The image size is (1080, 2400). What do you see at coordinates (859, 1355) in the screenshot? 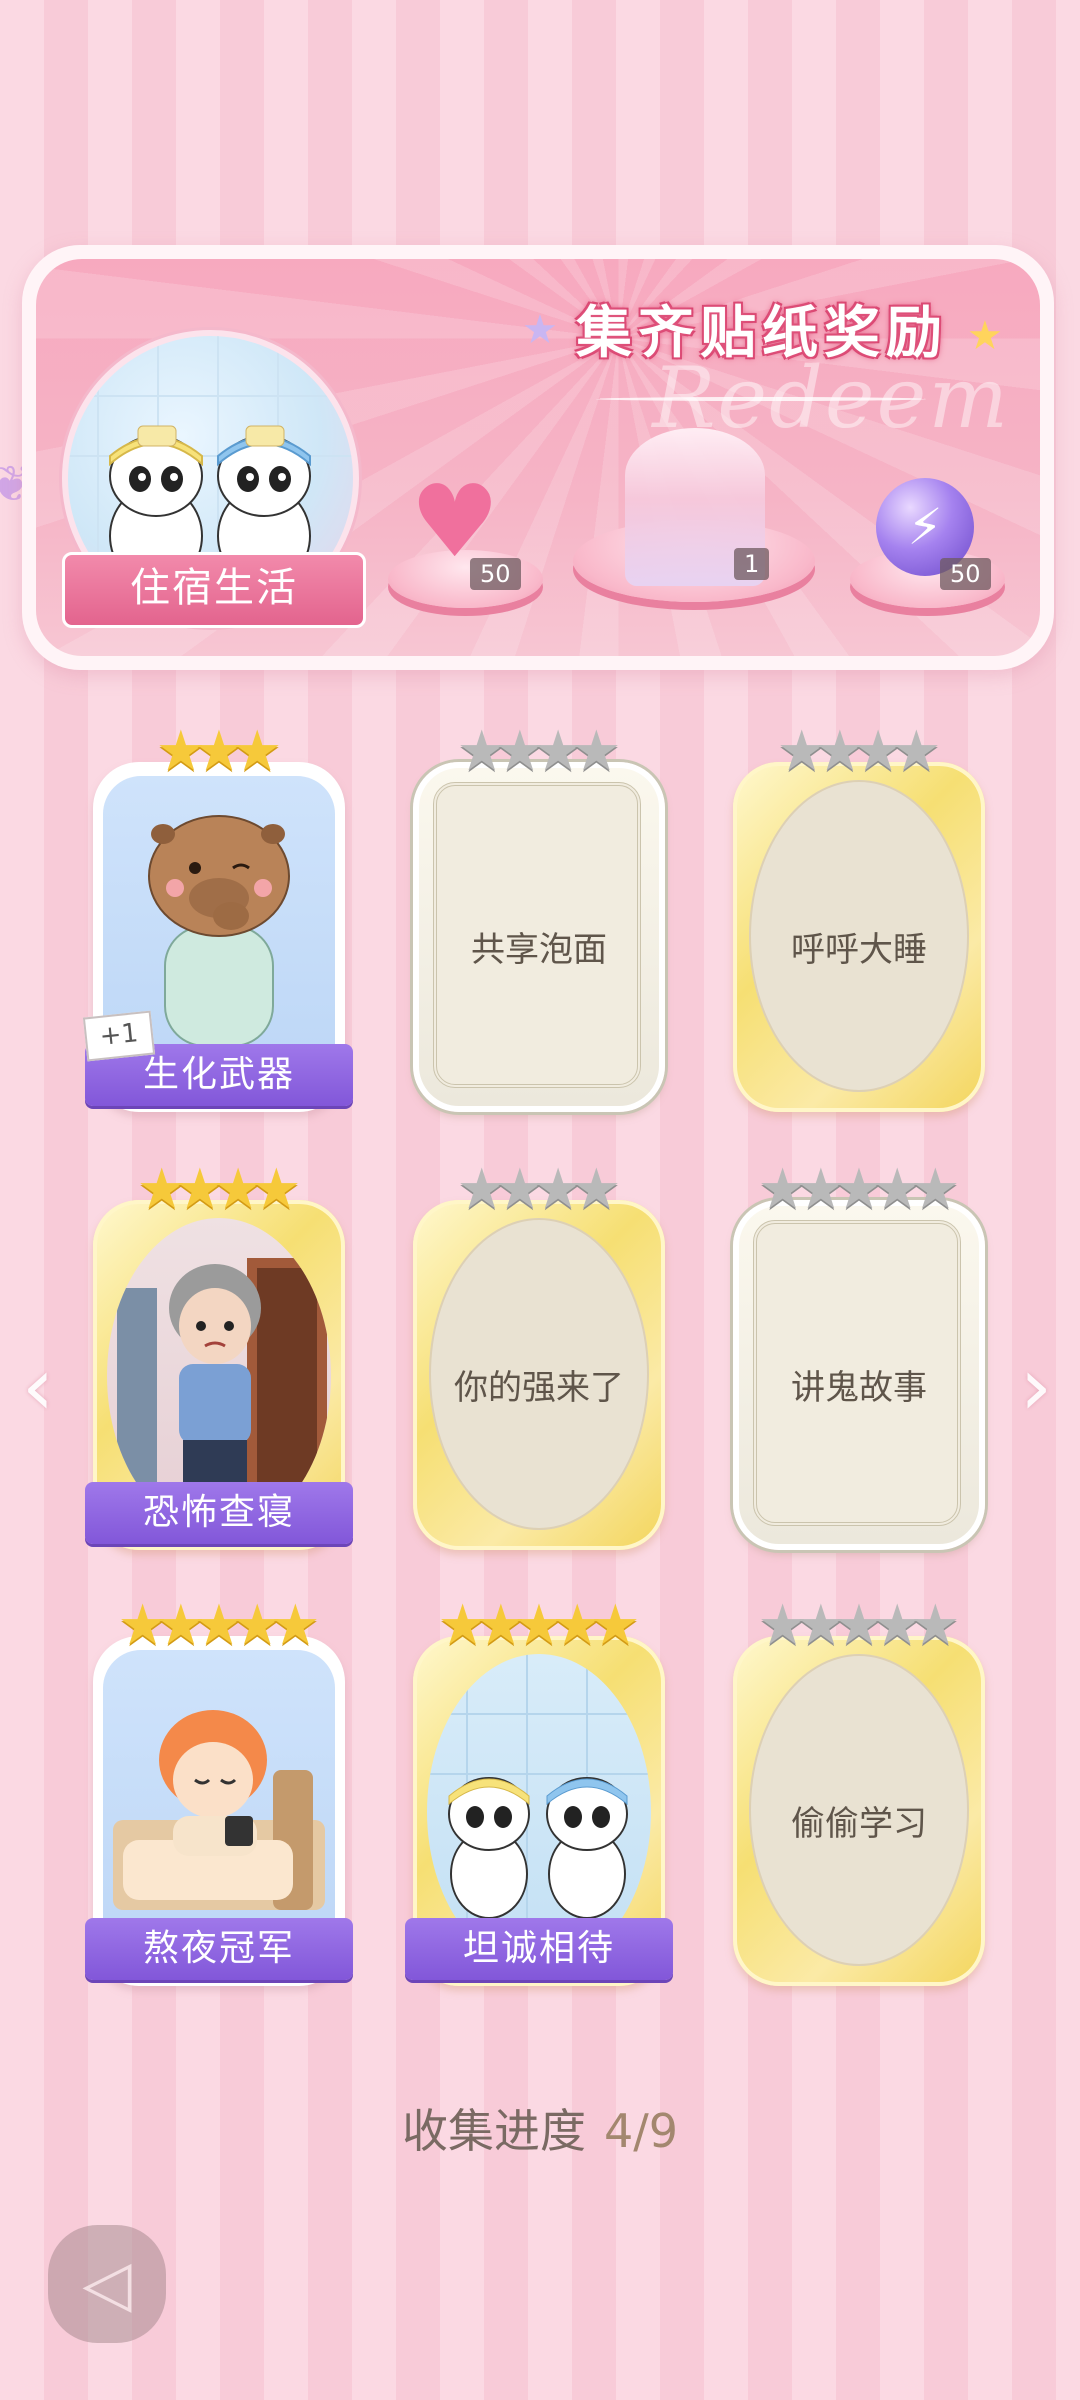
I see `sticker-card: 讲鬼故事 ★★★★★` at bounding box center [859, 1355].